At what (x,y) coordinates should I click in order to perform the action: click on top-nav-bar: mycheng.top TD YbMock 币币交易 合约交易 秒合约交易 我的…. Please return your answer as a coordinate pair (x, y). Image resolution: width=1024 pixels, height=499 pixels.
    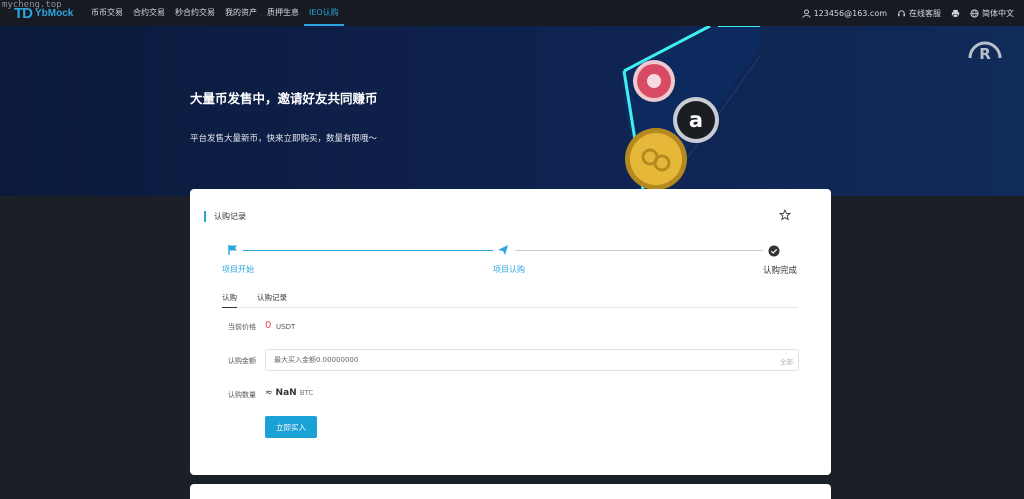
    Looking at the image, I should click on (512, 13).